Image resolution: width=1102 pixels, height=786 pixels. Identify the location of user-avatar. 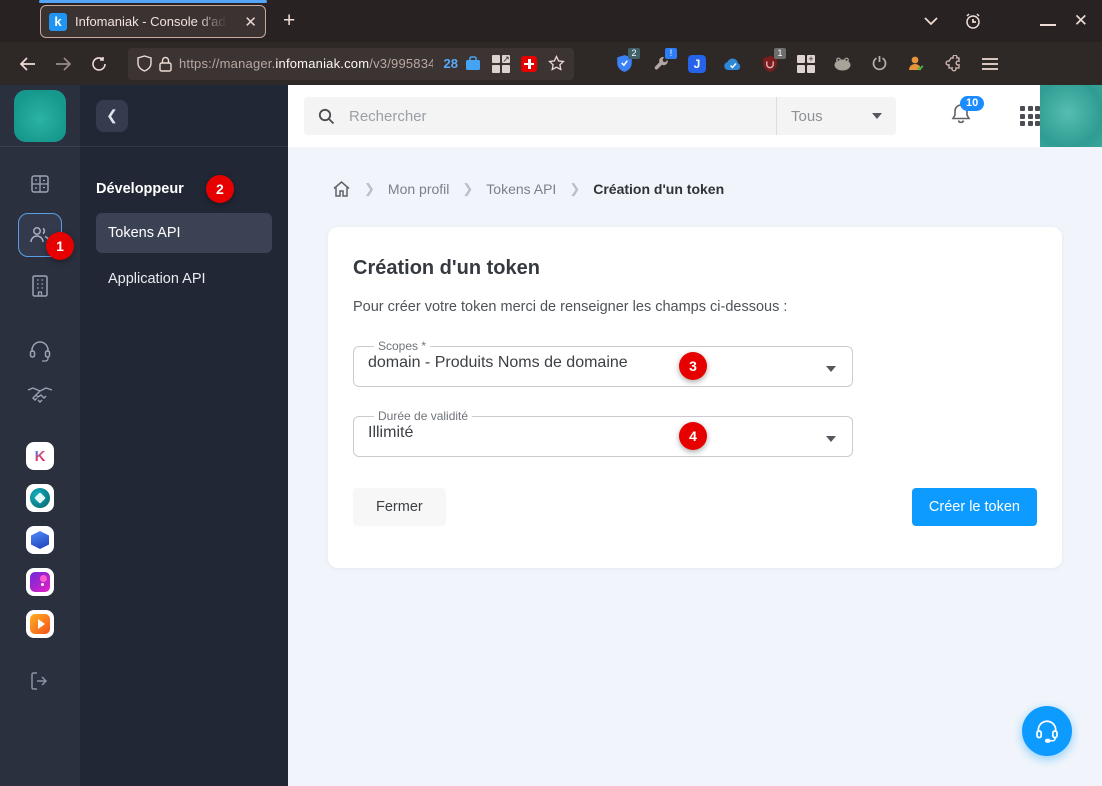
(1071, 116).